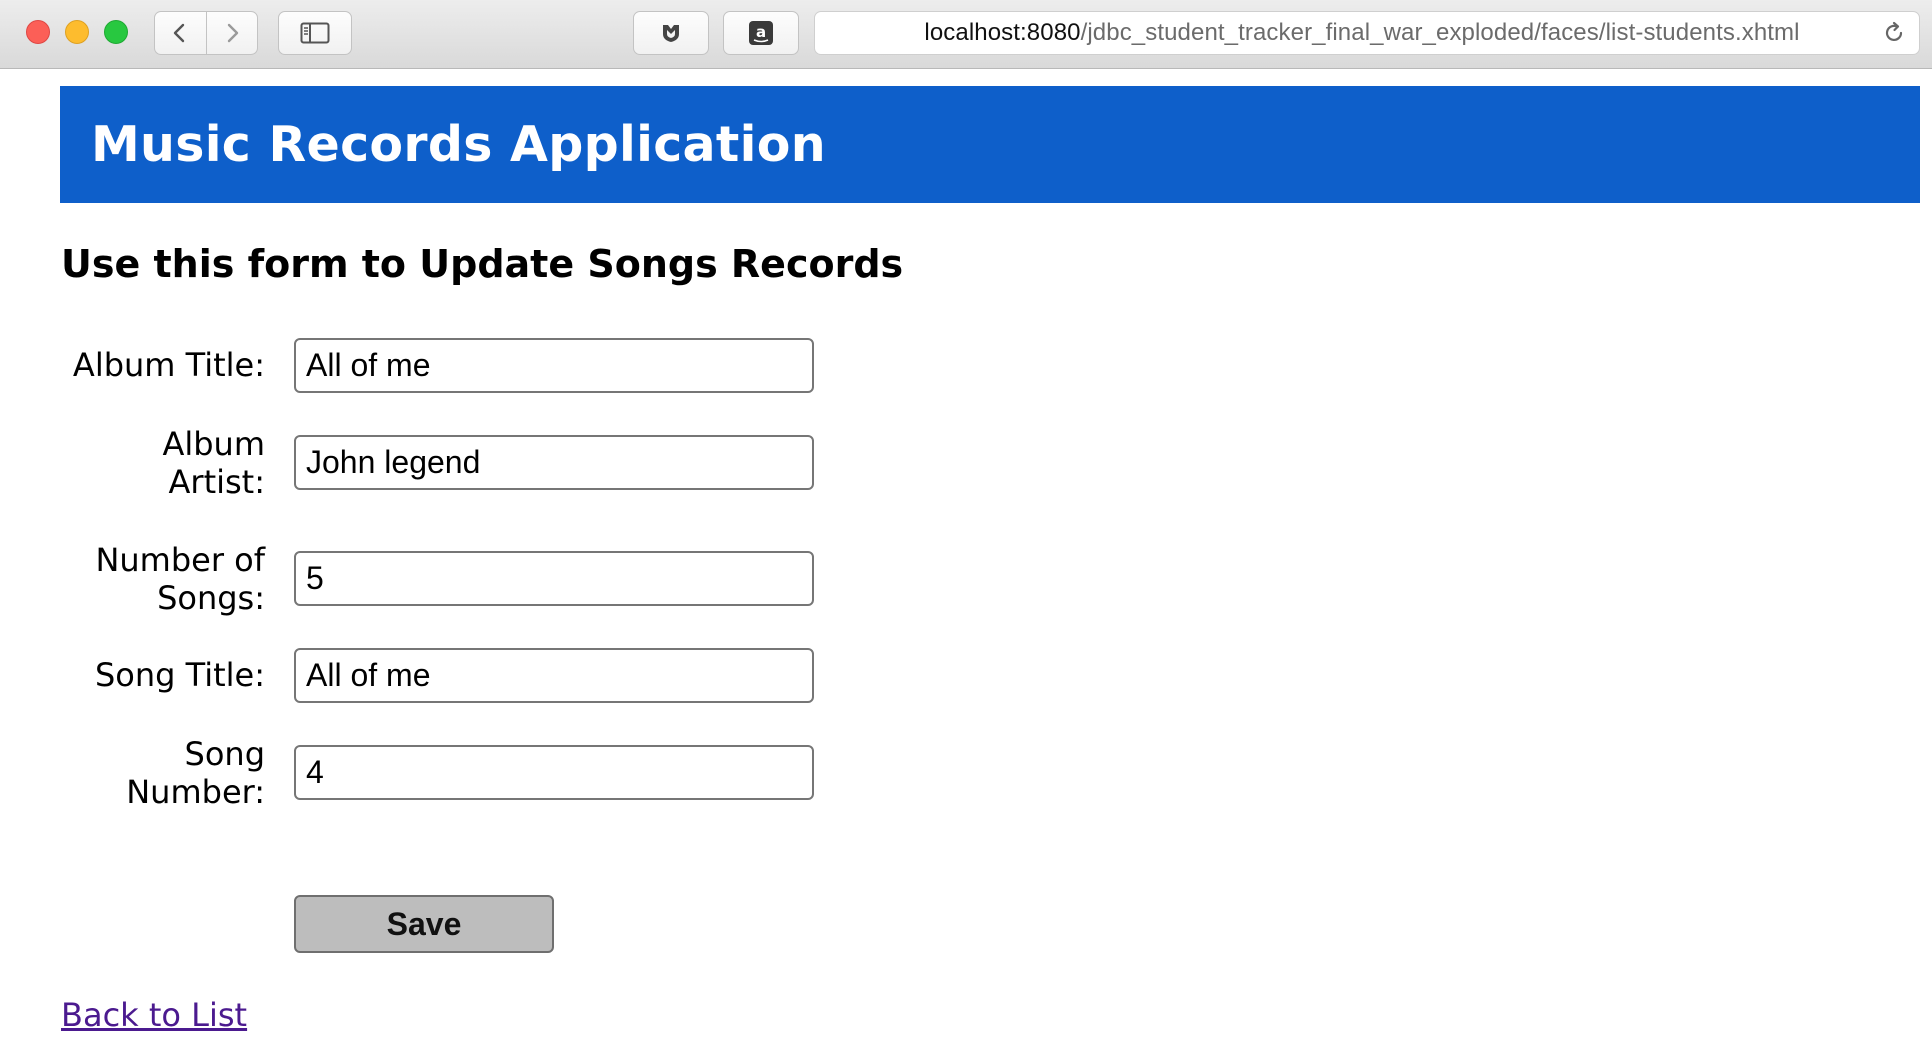  I want to click on song-number-label: Song Number:, so click(195, 773).